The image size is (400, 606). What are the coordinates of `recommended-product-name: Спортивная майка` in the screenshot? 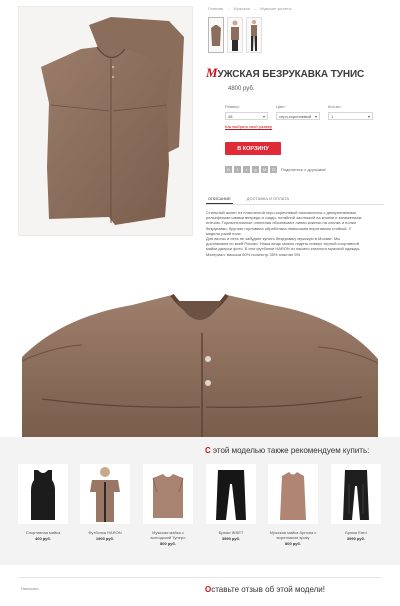 It's located at (43, 532).